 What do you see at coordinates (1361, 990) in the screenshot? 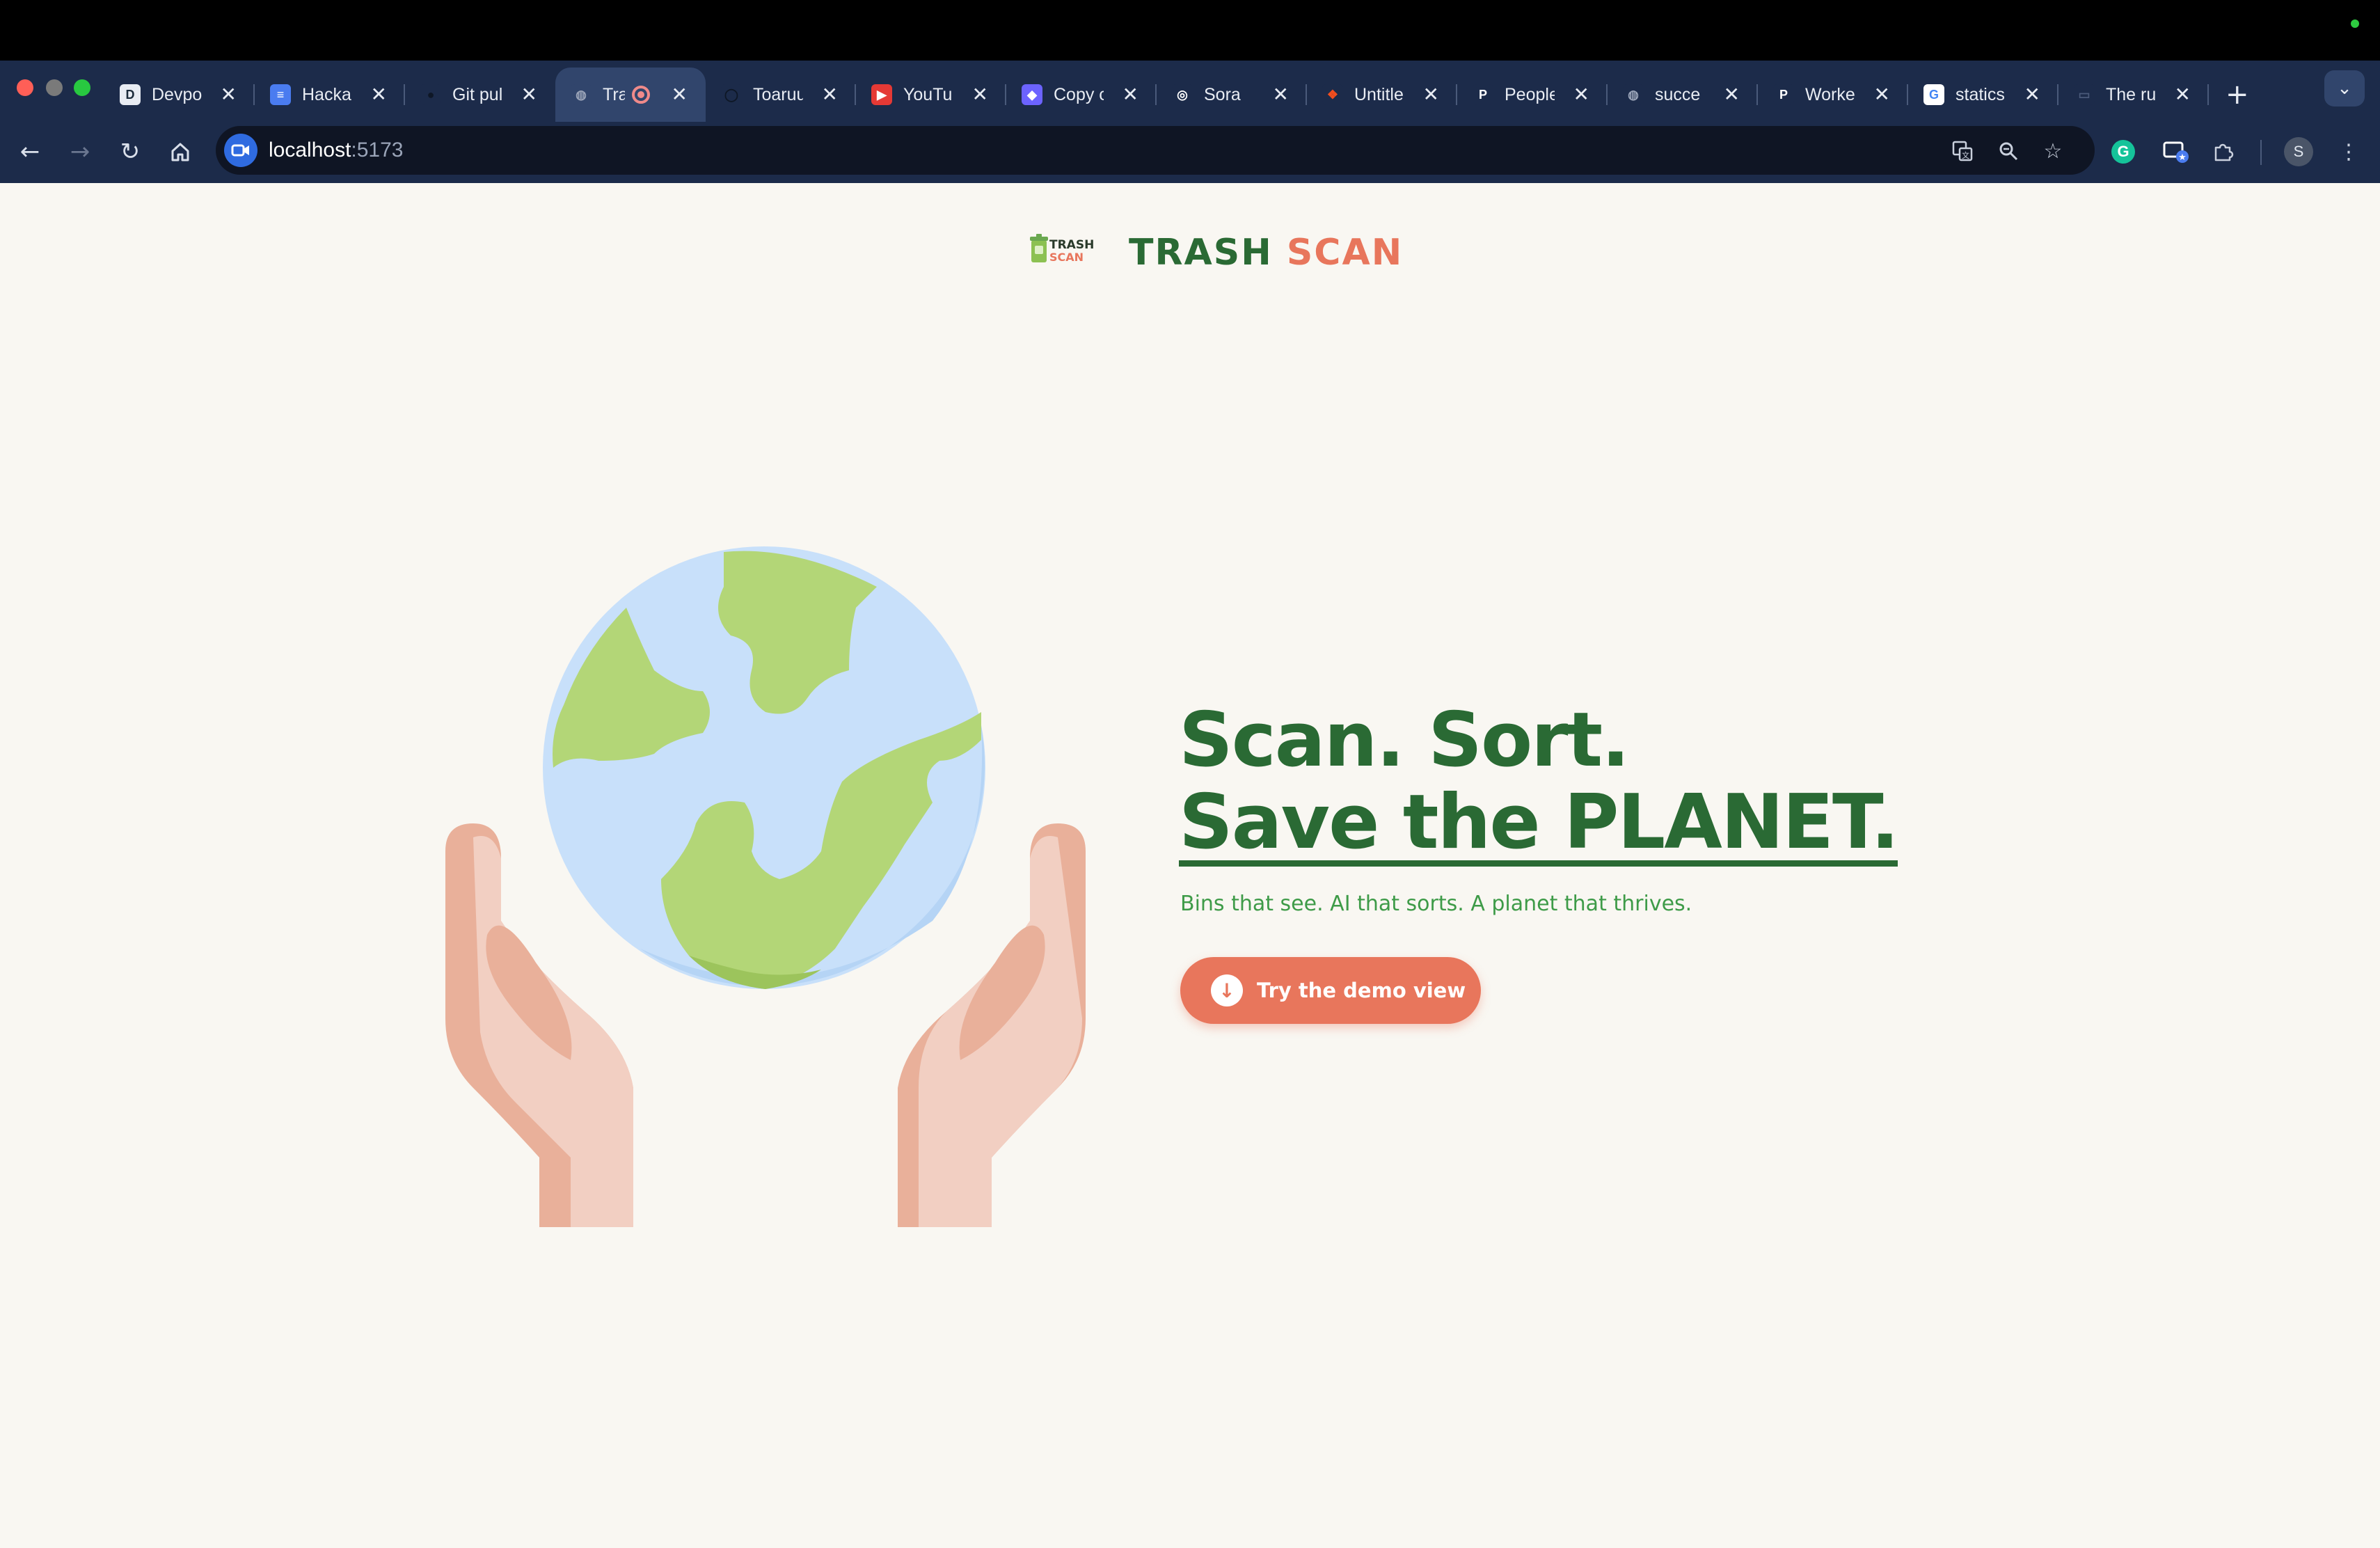
I see `try-demo-label: Try the demo view` at bounding box center [1361, 990].